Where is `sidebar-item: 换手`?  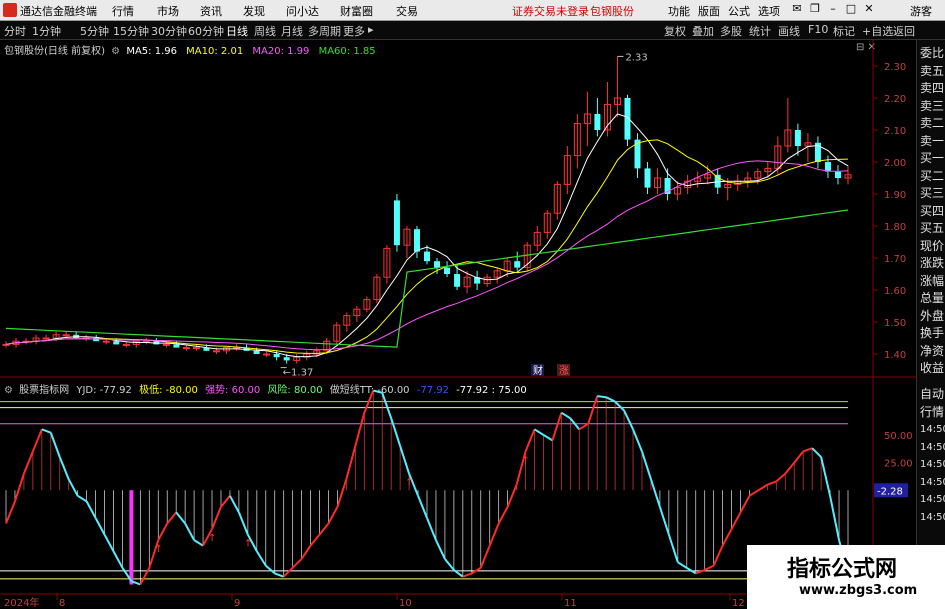 sidebar-item: 换手 is located at coordinates (932, 332).